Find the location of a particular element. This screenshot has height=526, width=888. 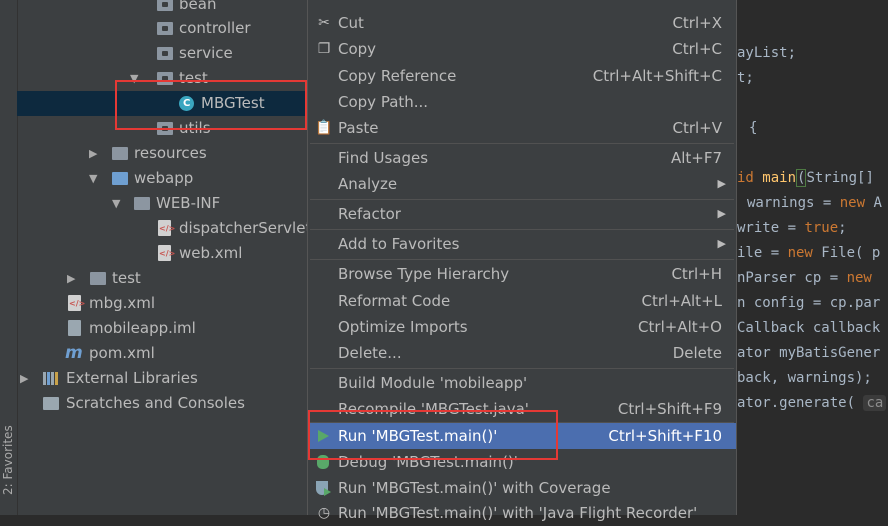

web-folder-icon is located at coordinates (120, 178).